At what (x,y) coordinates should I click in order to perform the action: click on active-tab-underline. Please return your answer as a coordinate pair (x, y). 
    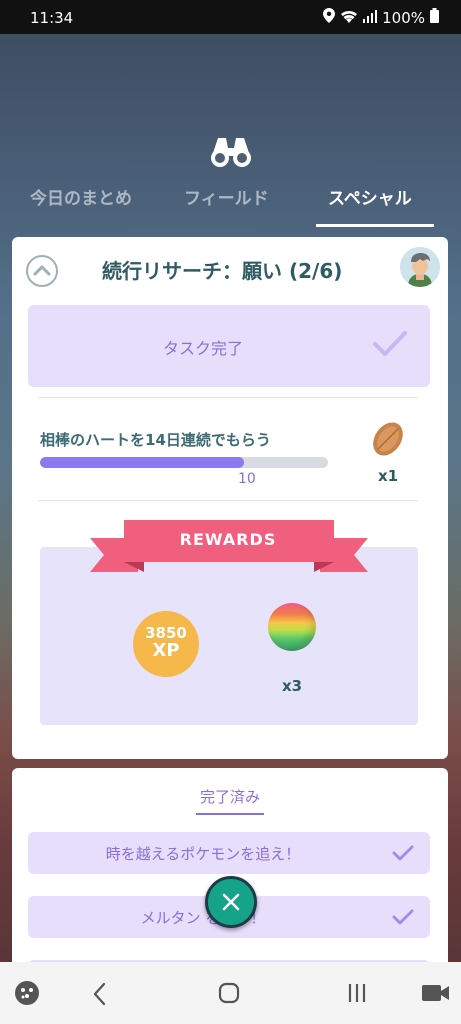
    Looking at the image, I should click on (375, 225).